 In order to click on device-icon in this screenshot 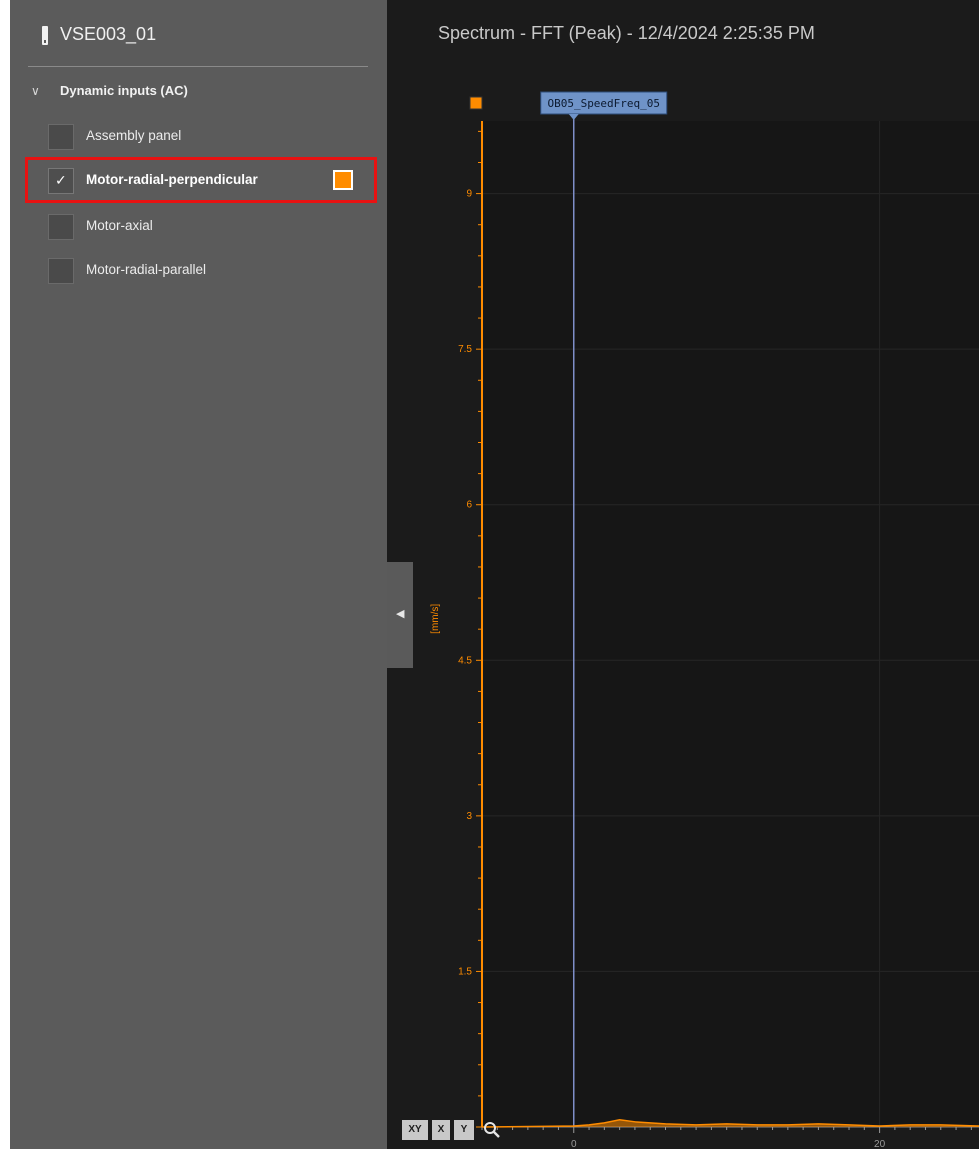, I will do `click(45, 35)`.